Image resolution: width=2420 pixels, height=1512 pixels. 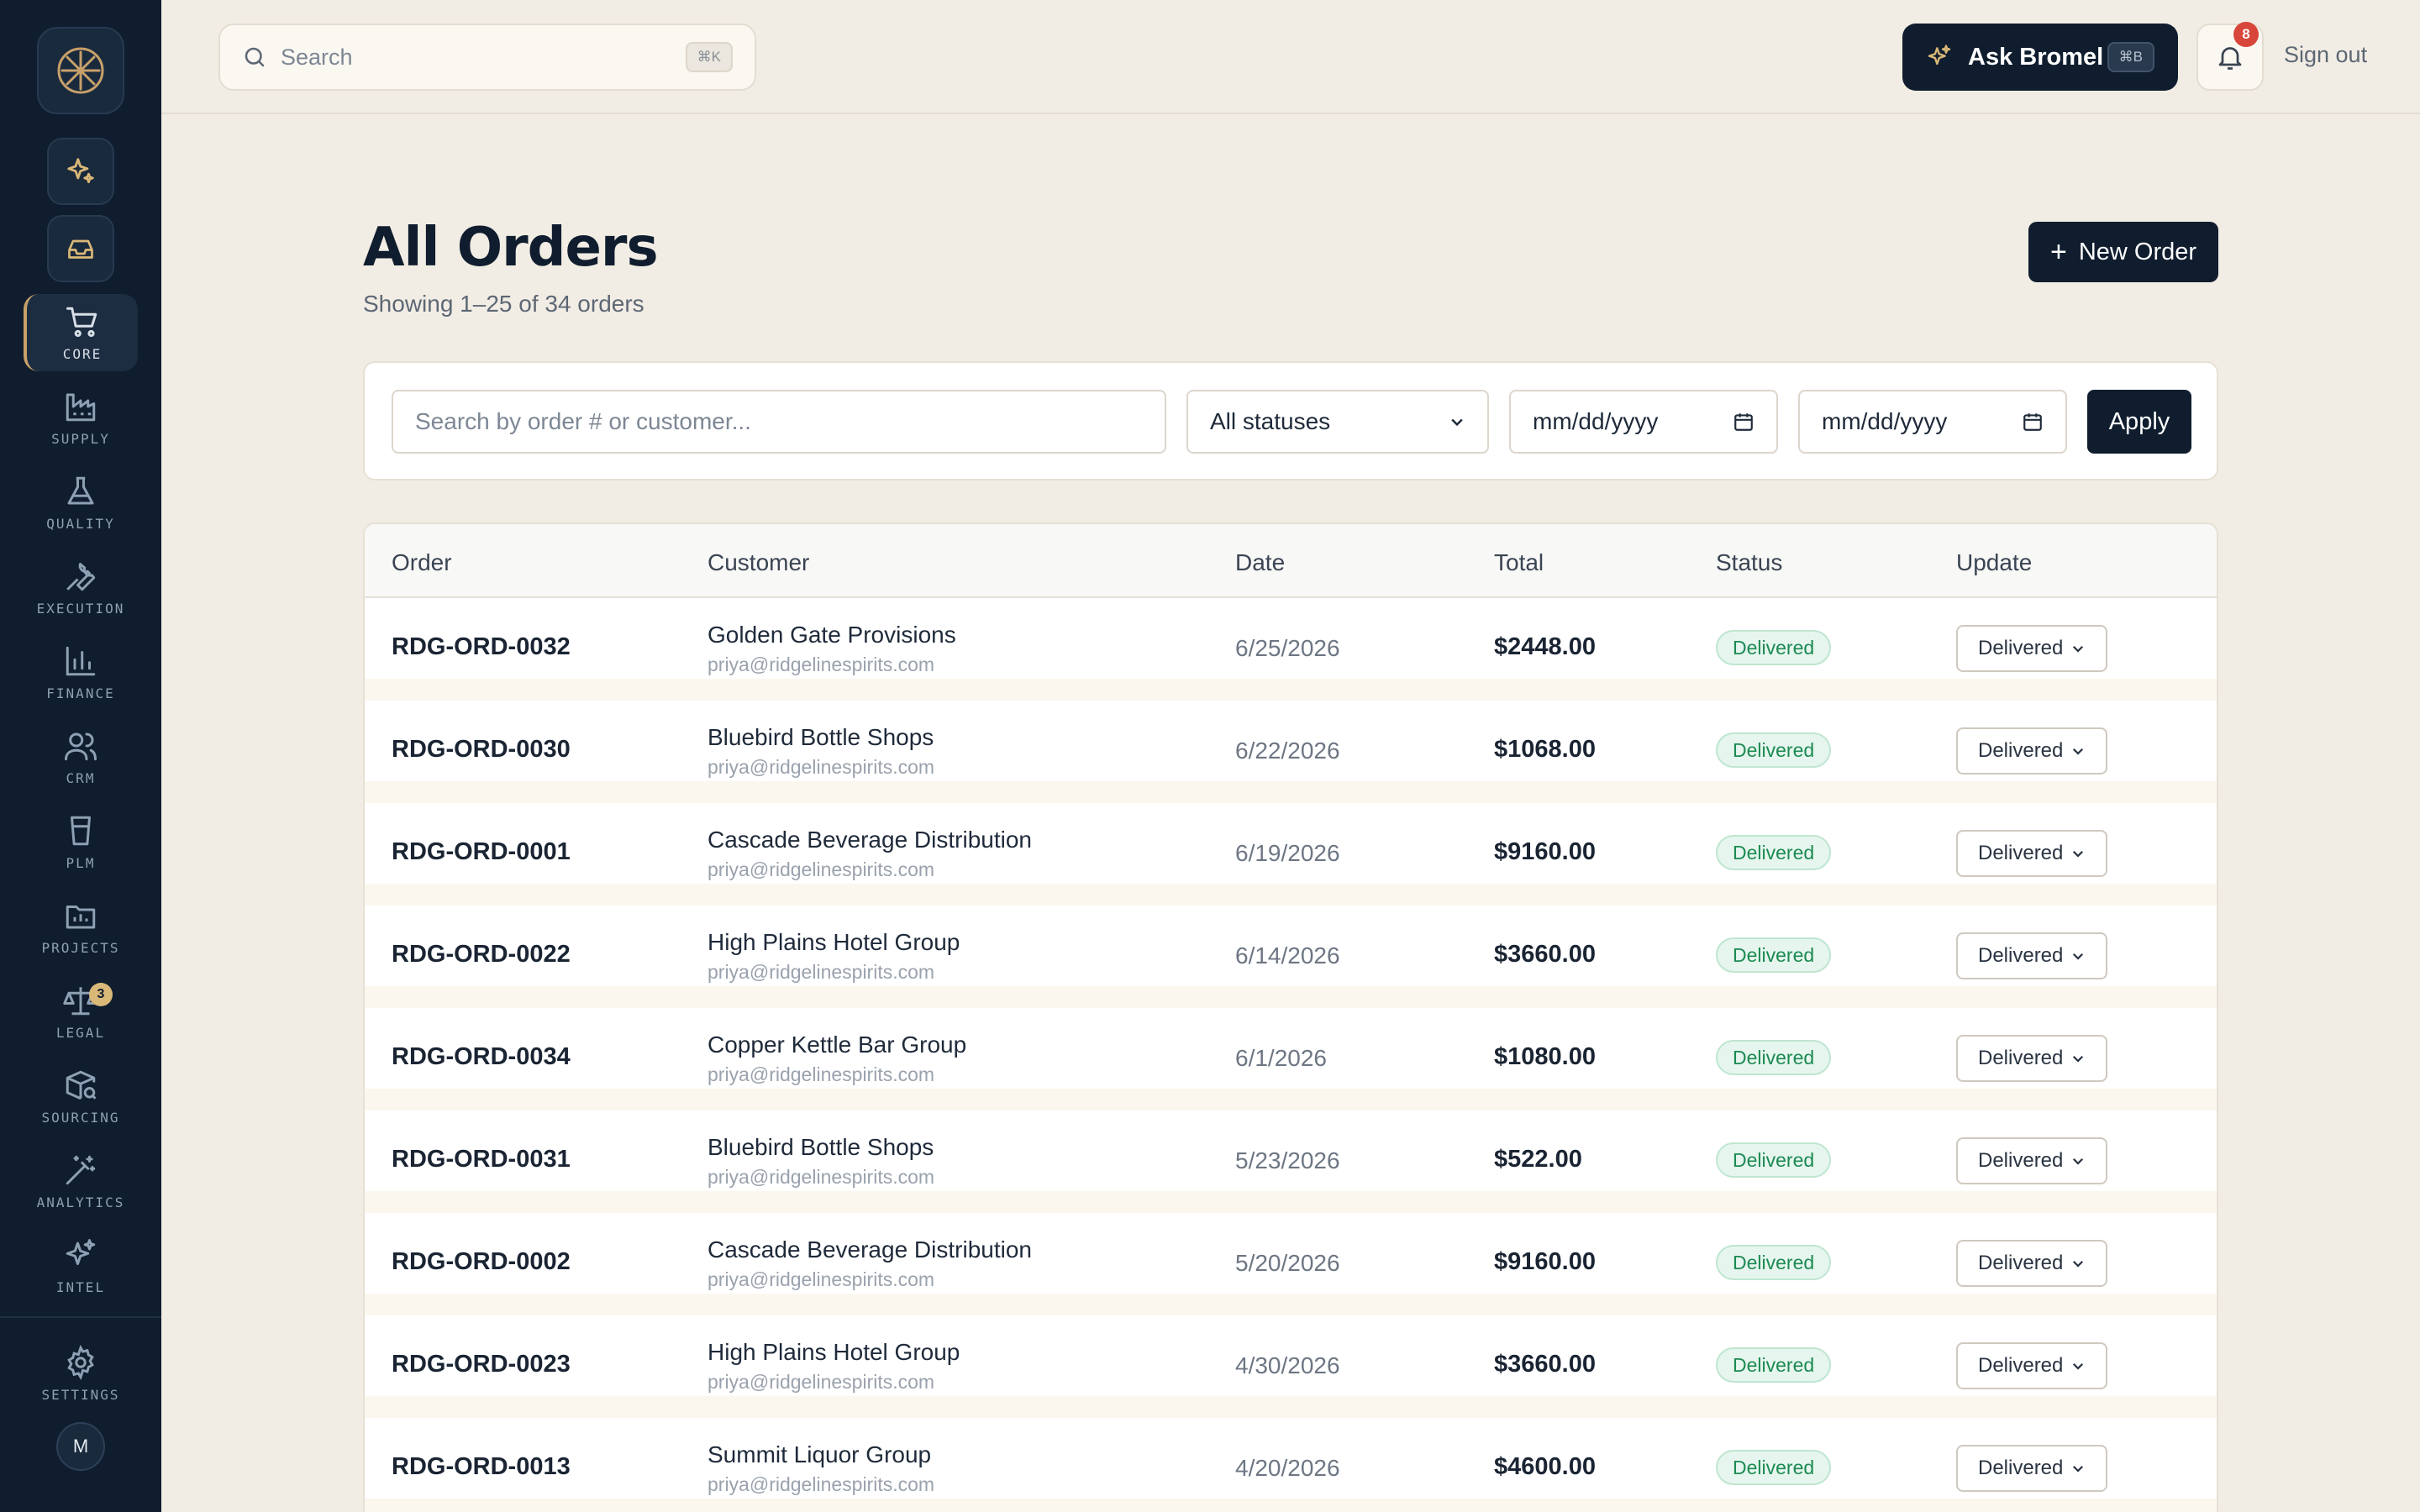 I want to click on nav-label: ANALYTICS, so click(x=80, y=1202).